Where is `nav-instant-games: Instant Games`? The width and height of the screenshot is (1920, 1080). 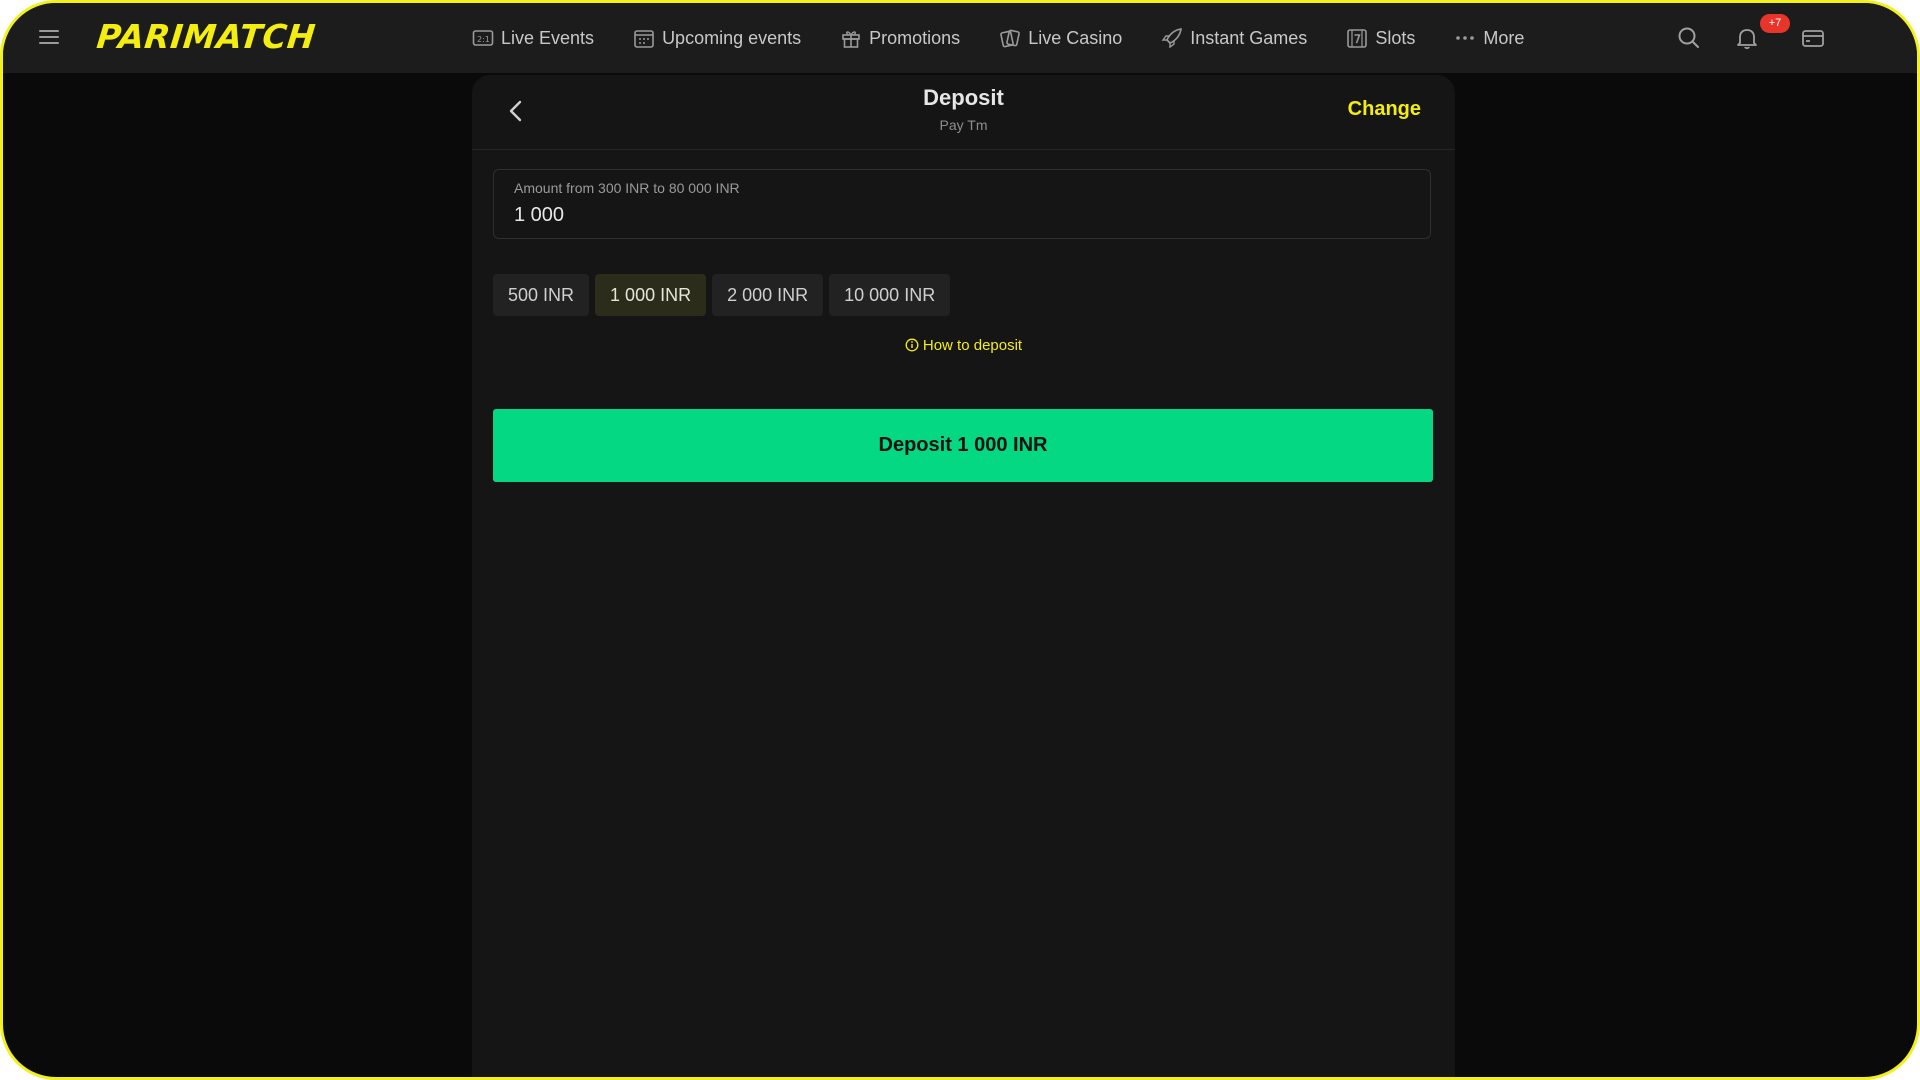 nav-instant-games: Instant Games is located at coordinates (1234, 38).